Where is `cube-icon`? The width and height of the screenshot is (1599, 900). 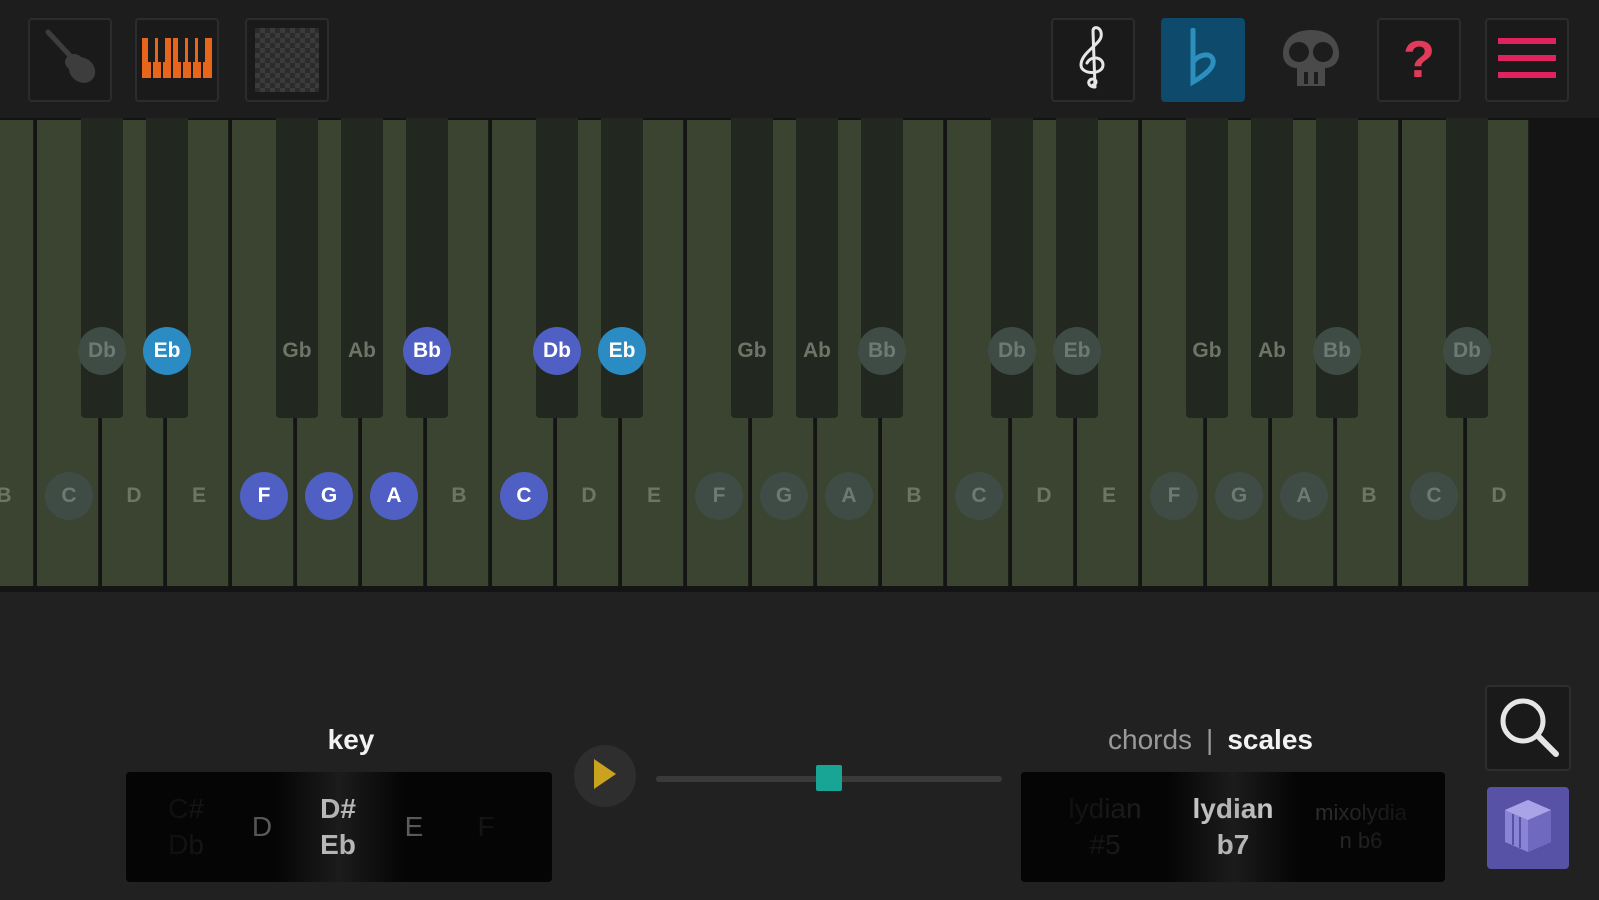
cube-icon is located at coordinates (1528, 828).